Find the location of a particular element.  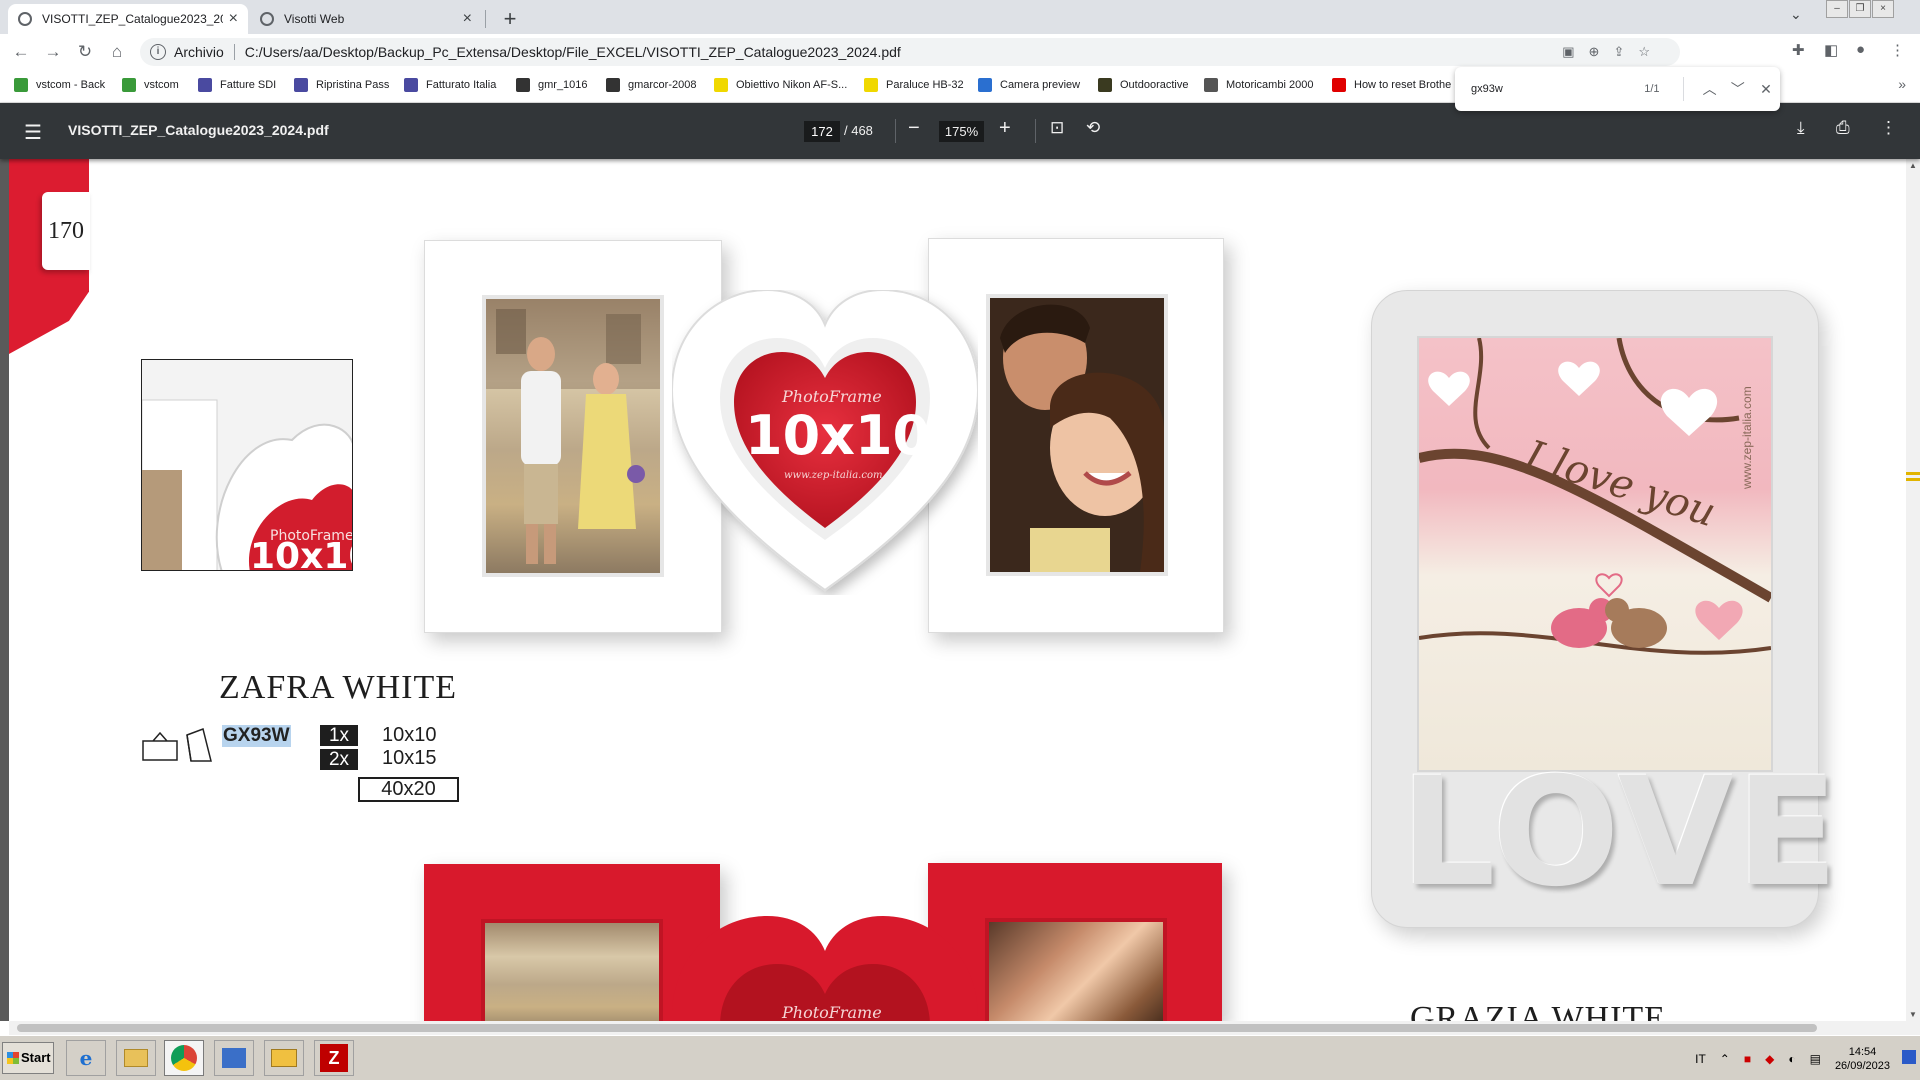

tray-expand-icon: ⌃ is located at coordinates (1725, 1059).